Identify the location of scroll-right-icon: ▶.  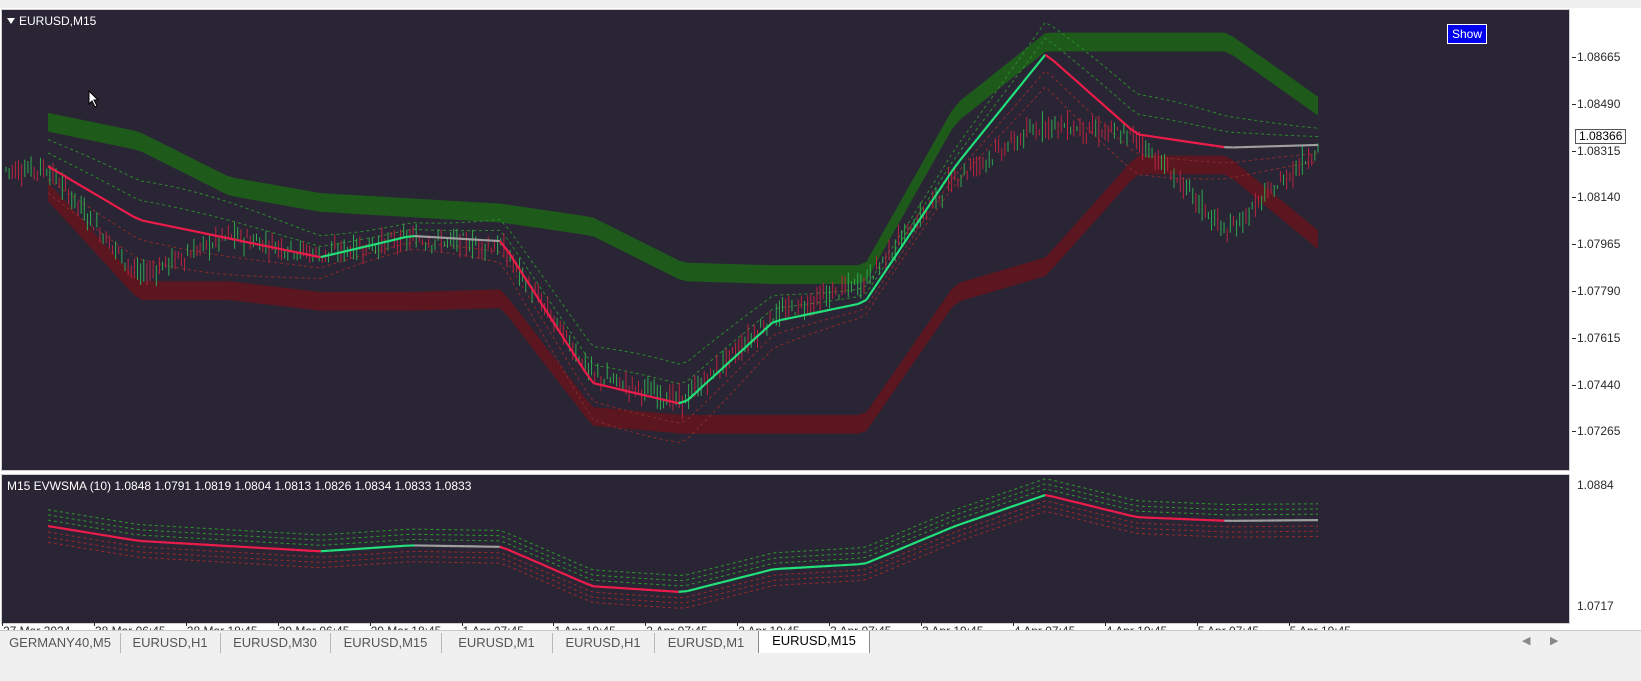
(1554, 640).